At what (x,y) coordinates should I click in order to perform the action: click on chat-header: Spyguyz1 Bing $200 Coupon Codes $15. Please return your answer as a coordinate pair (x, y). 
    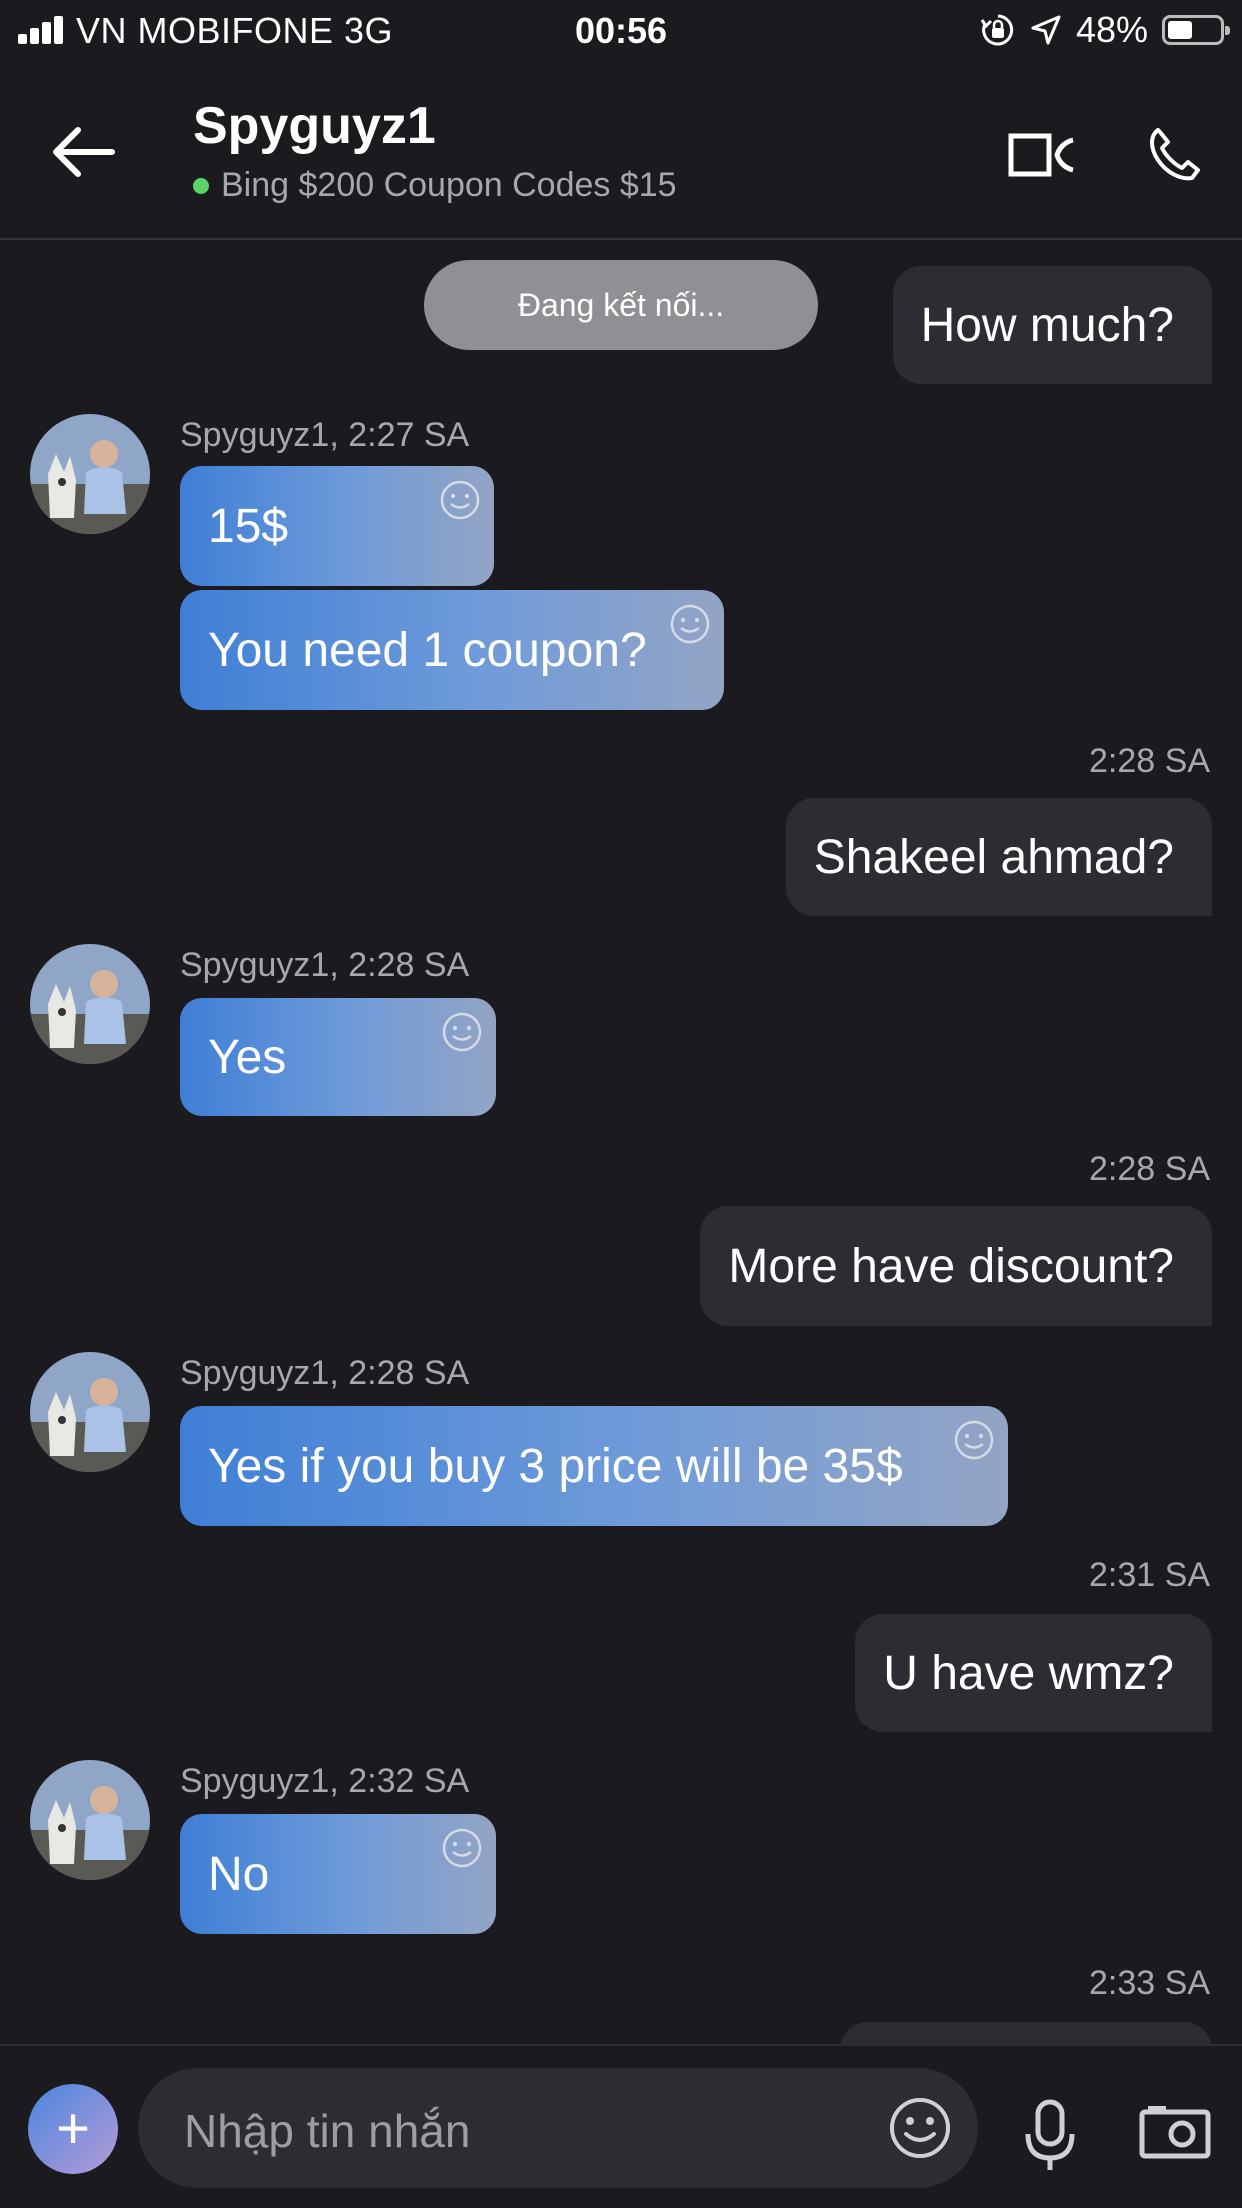
    Looking at the image, I should click on (621, 151).